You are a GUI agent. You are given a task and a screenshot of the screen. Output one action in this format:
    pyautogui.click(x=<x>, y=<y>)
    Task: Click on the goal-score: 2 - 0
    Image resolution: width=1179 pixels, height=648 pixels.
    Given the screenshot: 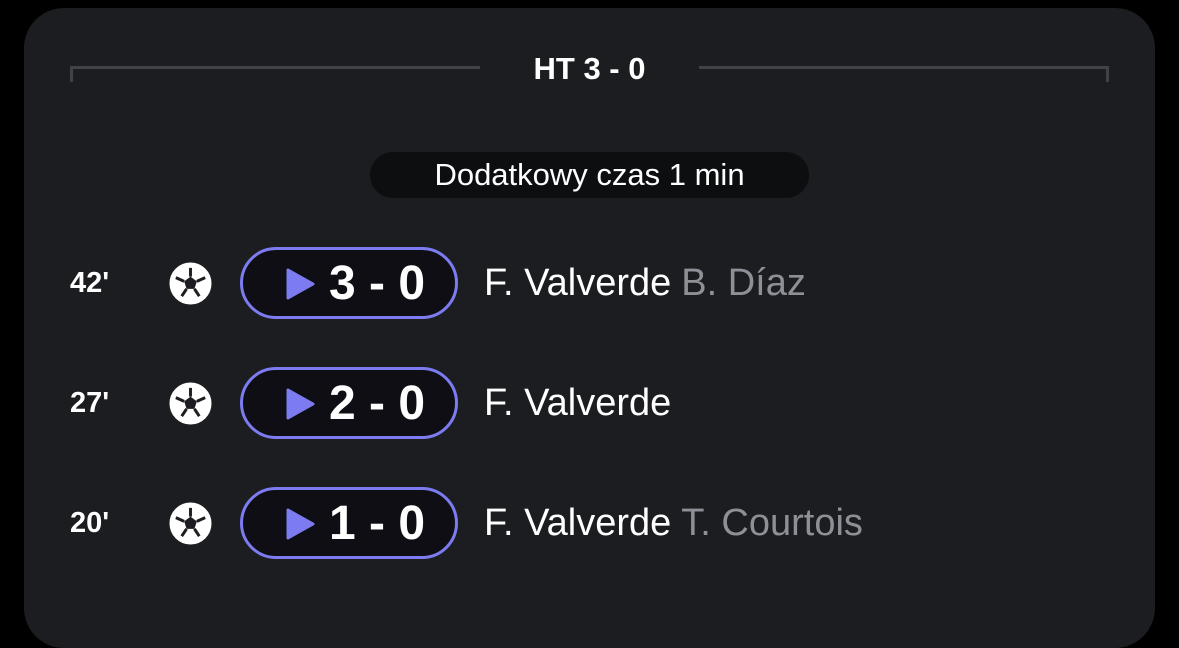 What is the action you would take?
    pyautogui.click(x=377, y=403)
    